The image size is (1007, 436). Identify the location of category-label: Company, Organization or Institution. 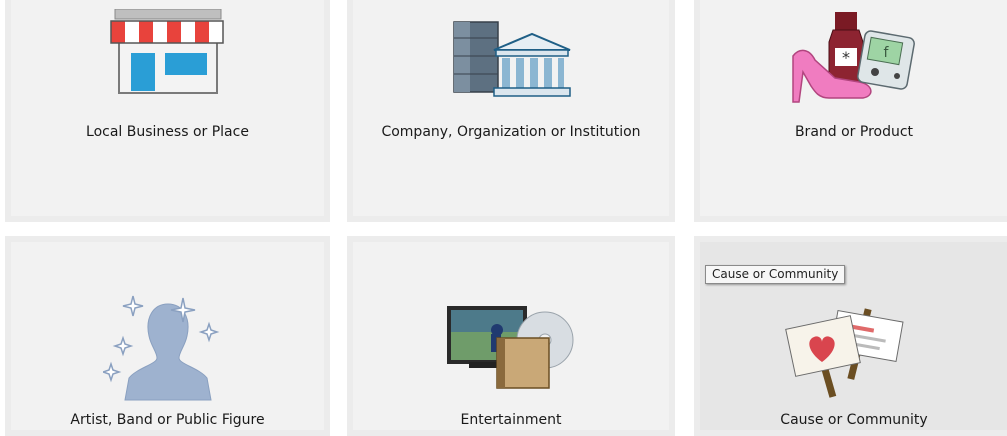
(511, 132).